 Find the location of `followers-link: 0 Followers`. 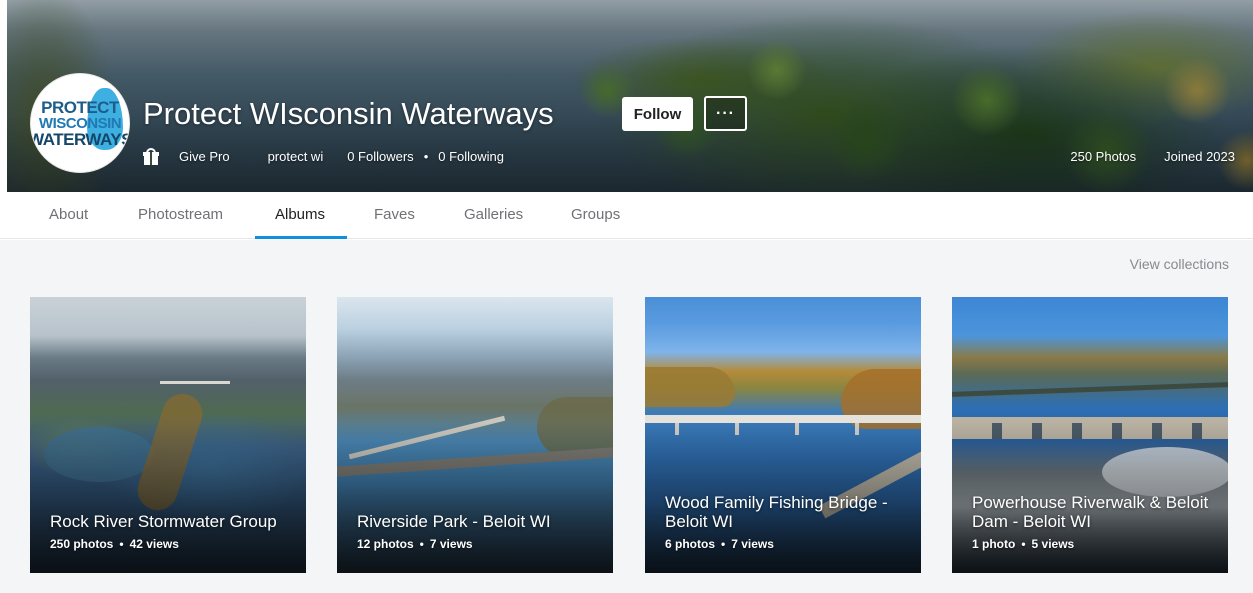

followers-link: 0 Followers is located at coordinates (380, 156).